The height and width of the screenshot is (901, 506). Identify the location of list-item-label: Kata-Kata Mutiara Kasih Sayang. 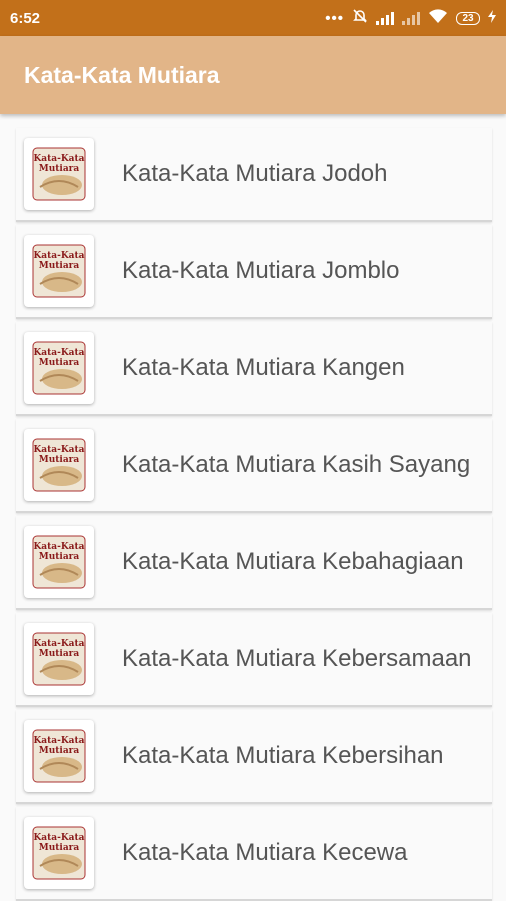
(296, 464).